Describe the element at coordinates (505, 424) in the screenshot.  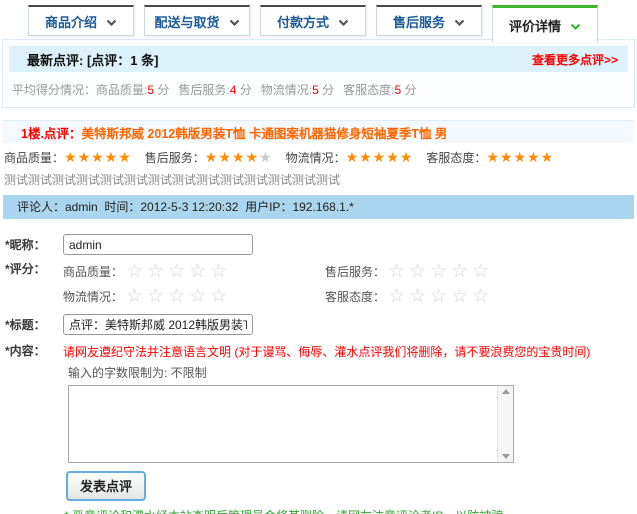
I see `textarea-scrollbar` at that location.